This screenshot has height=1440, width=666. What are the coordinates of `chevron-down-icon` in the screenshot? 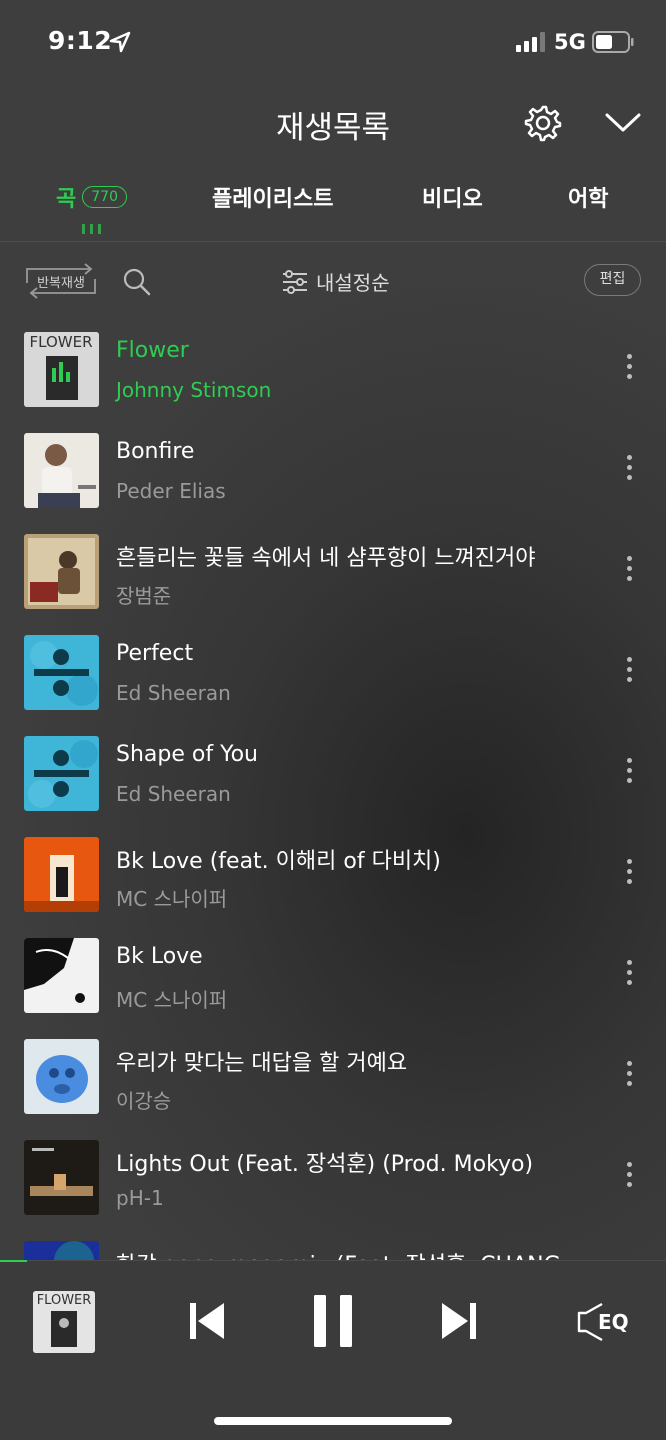 It's located at (623, 123).